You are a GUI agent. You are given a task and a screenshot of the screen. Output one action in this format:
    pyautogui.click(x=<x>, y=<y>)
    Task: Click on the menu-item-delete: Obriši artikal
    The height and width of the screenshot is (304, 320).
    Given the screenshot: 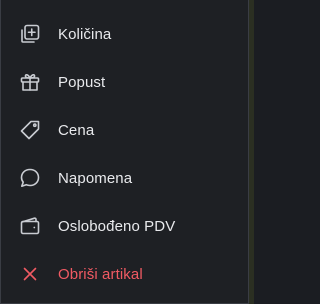 What is the action you would take?
    pyautogui.click(x=124, y=274)
    